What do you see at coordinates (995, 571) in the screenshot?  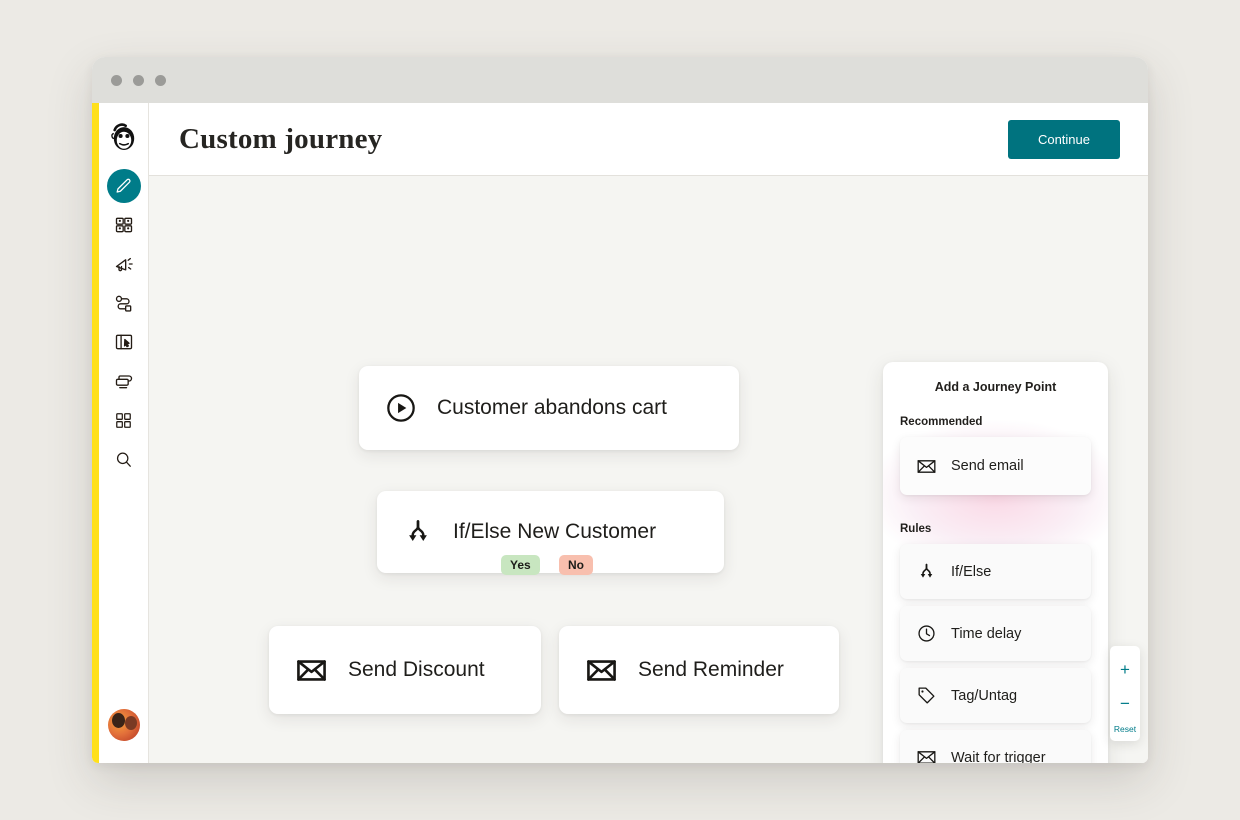 I see `panel-item-if-else: If/Else` at bounding box center [995, 571].